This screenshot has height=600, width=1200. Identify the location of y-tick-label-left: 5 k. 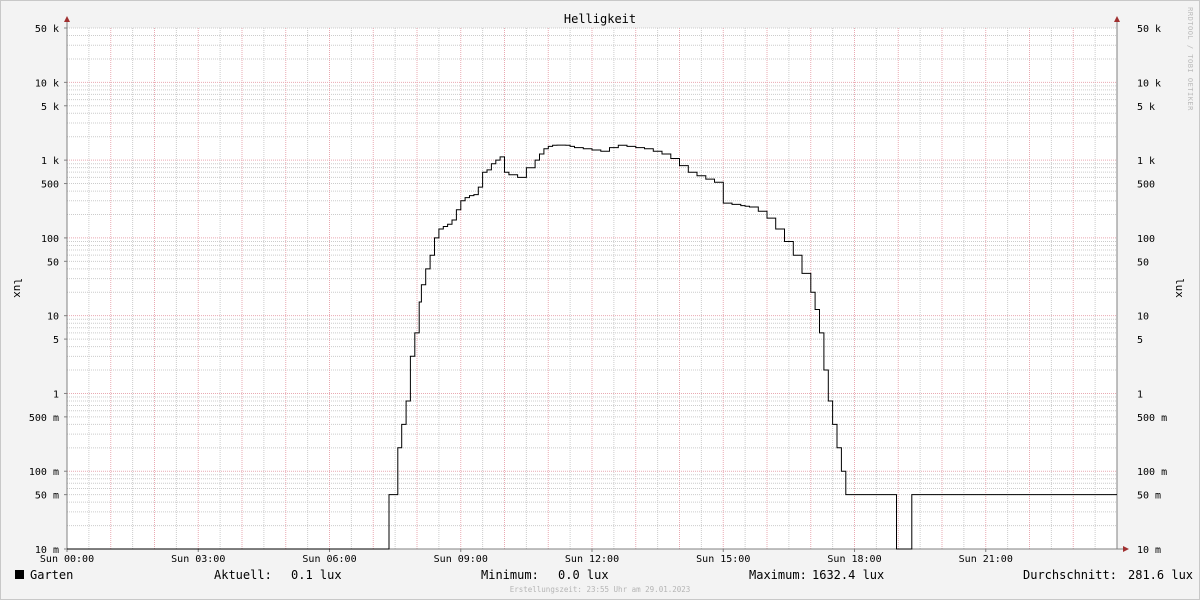
(50, 107).